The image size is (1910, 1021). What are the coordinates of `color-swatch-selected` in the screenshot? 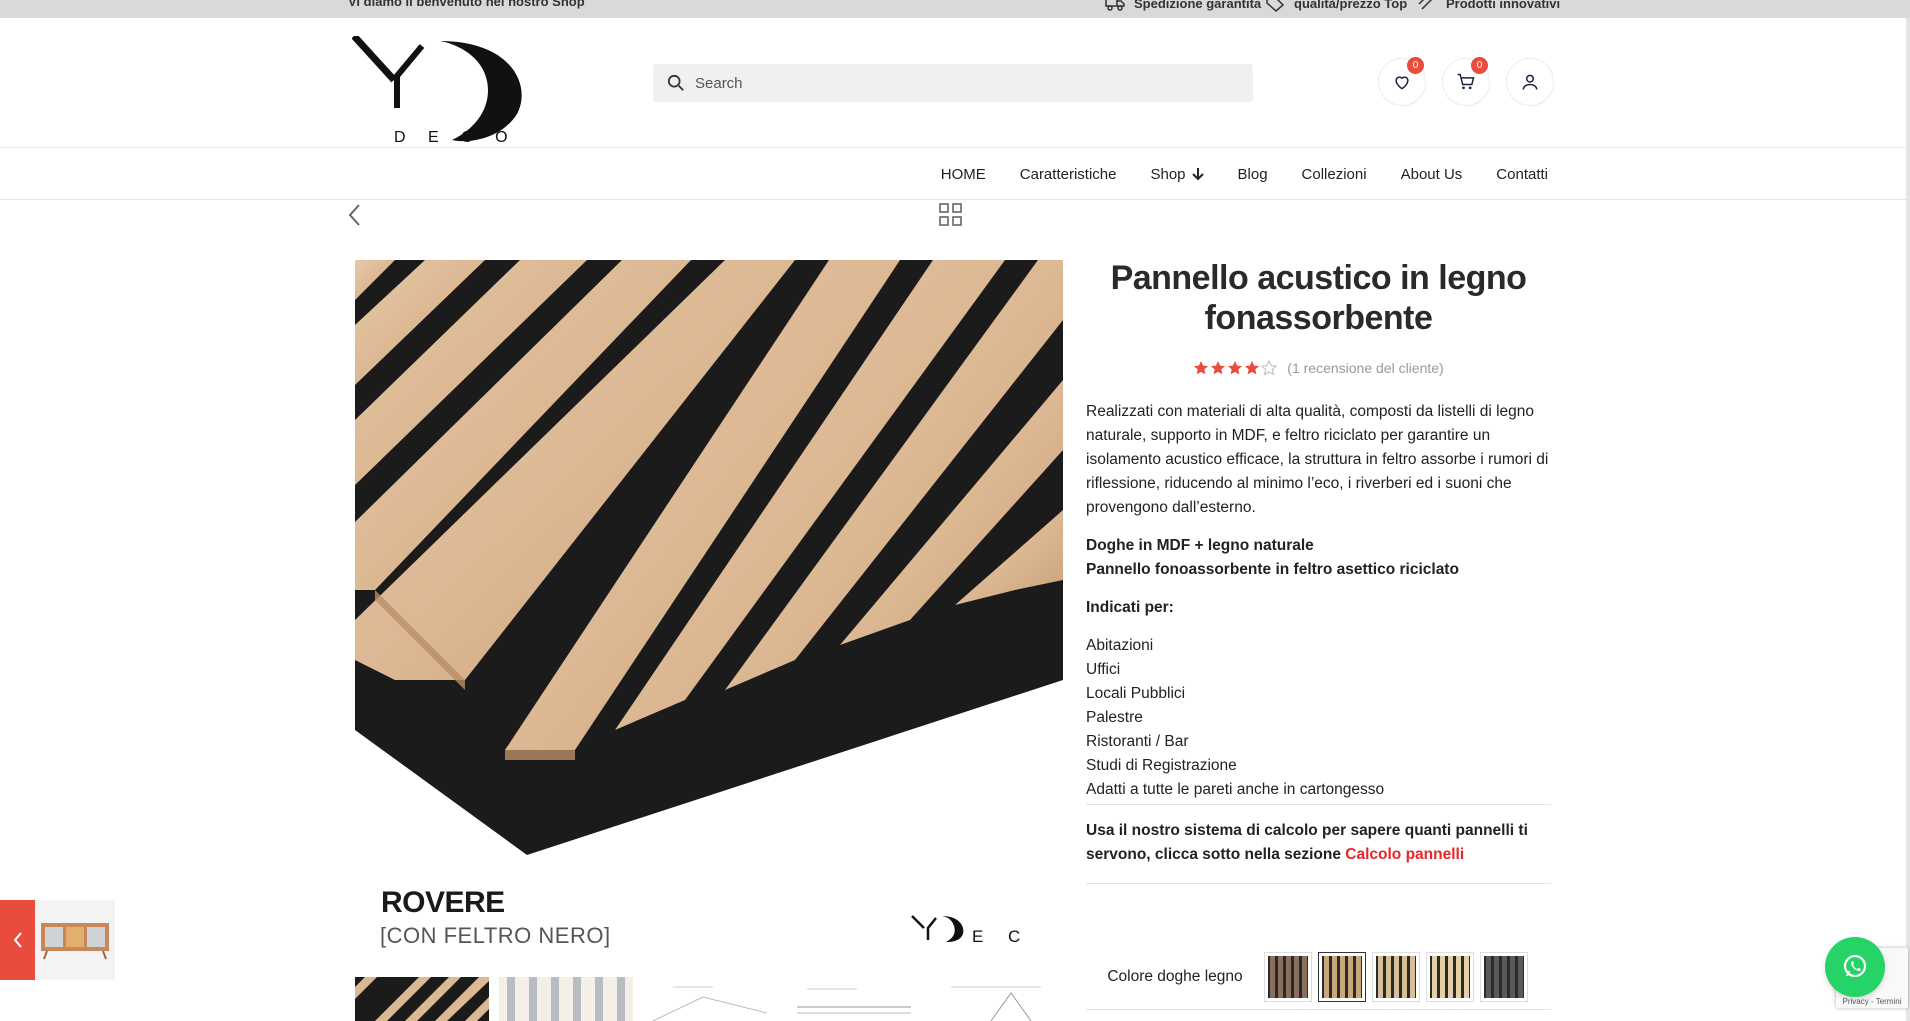 It's located at (1342, 976).